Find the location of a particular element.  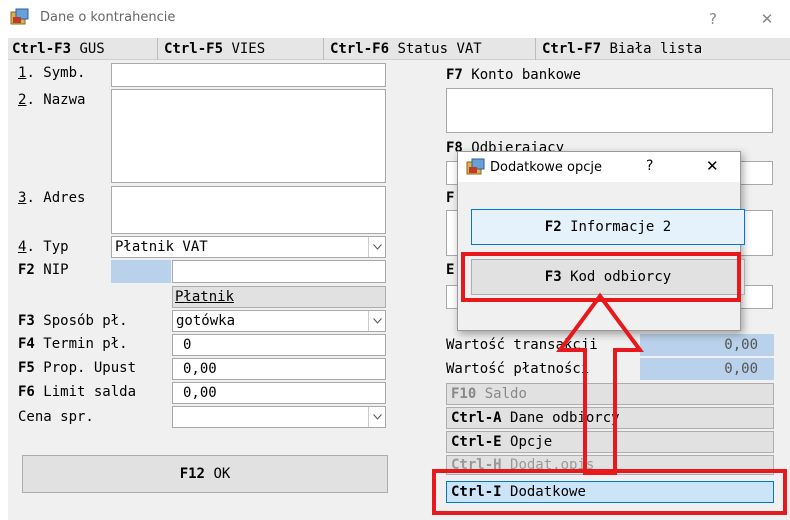

termin-label: F4 Termin pł. is located at coordinates (73, 344).